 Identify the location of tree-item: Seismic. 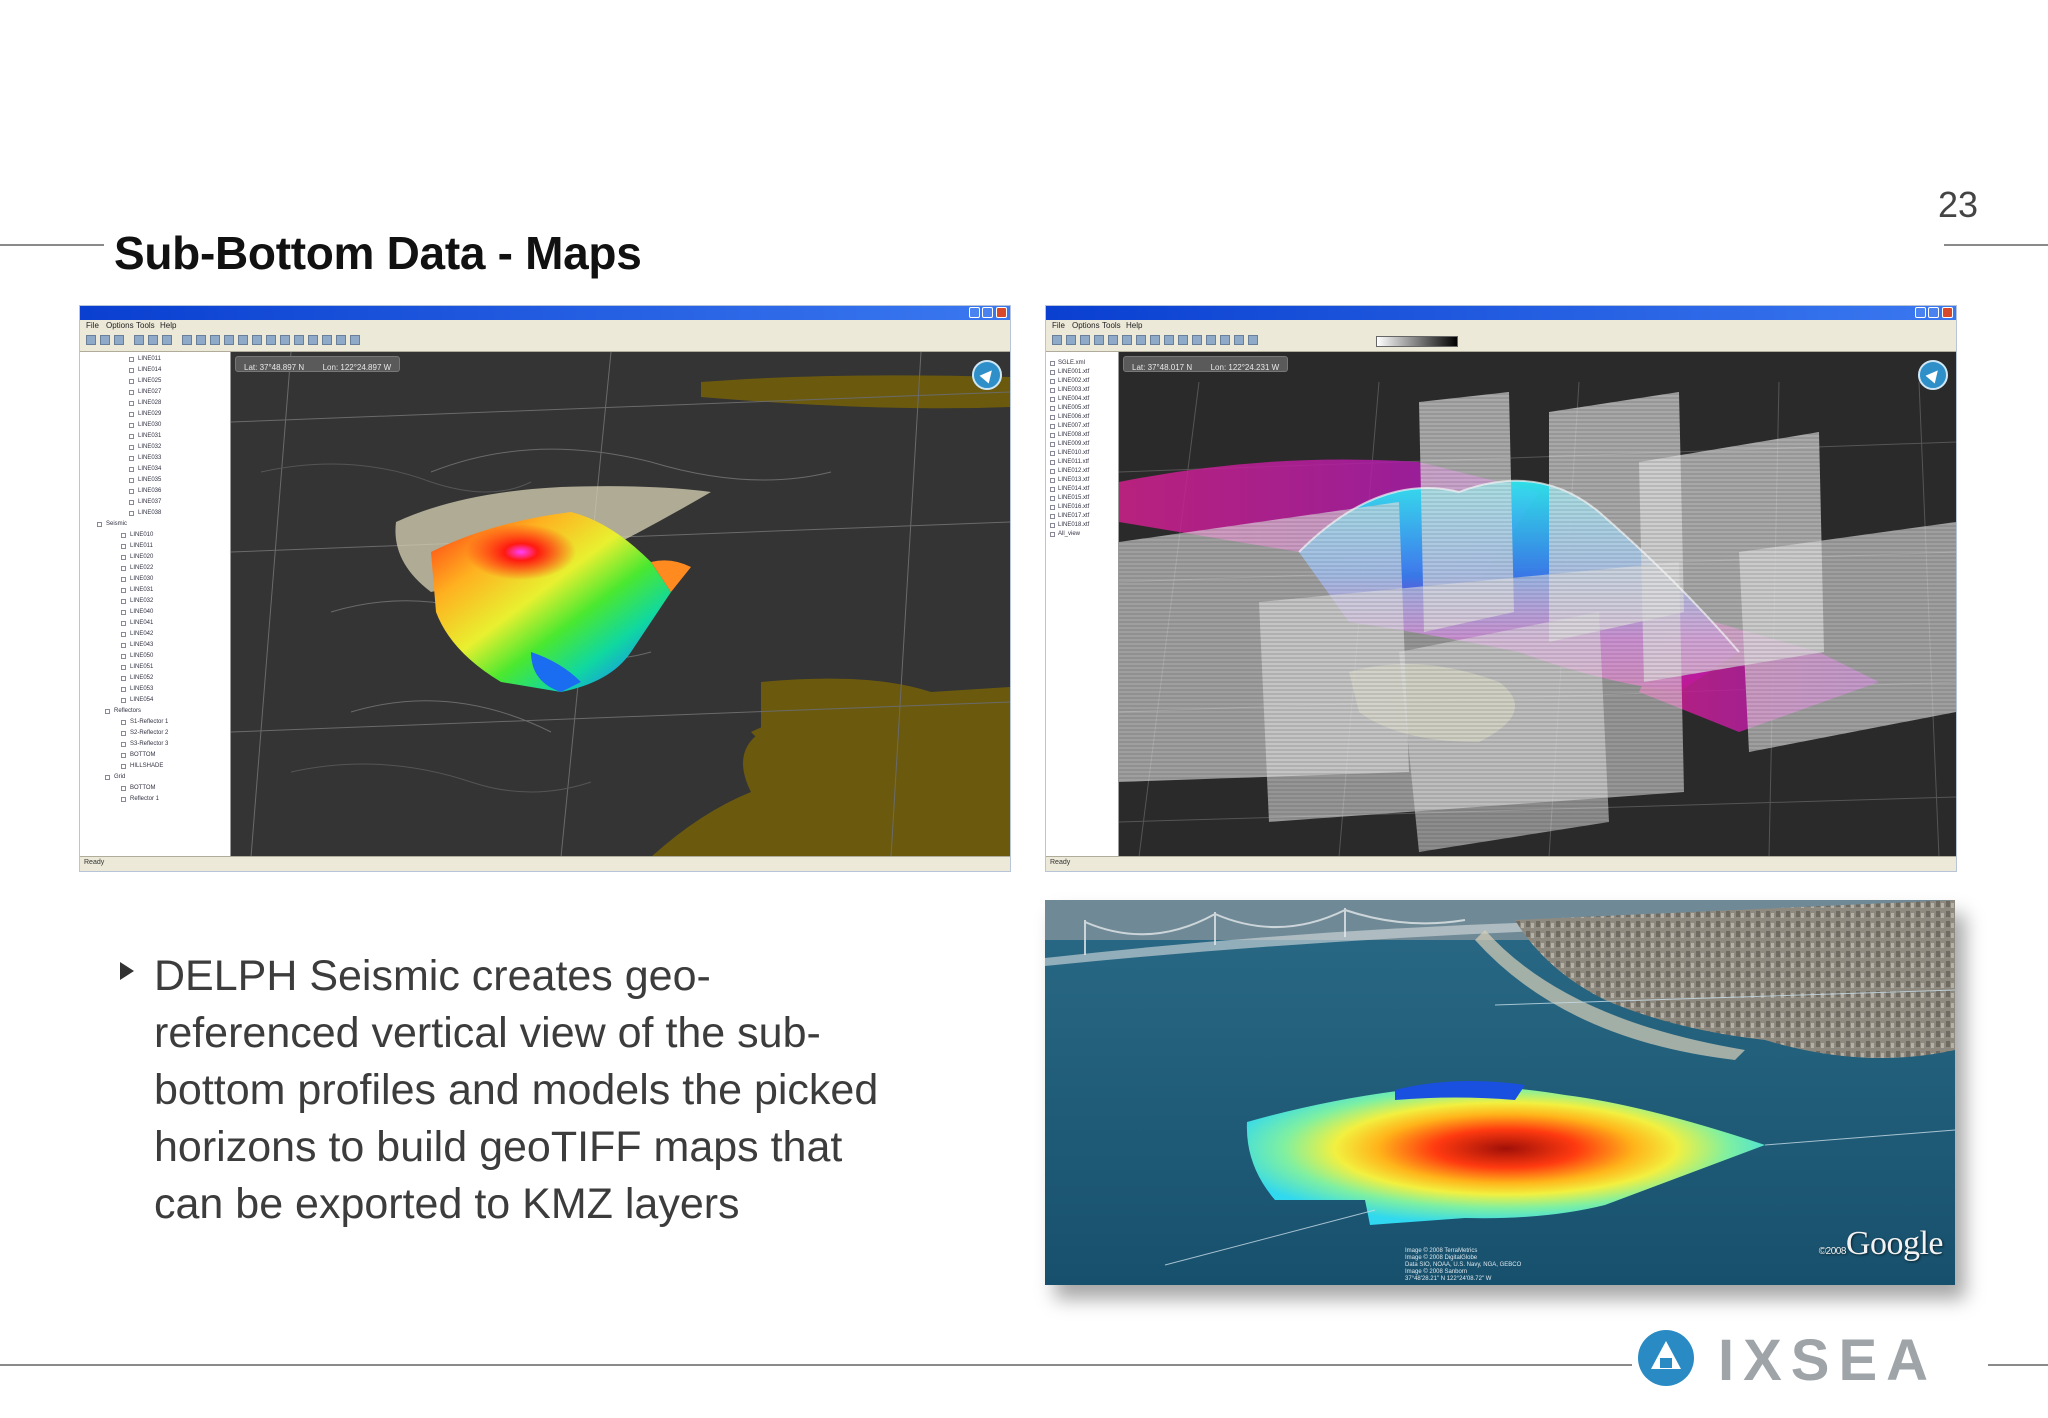
(116, 524).